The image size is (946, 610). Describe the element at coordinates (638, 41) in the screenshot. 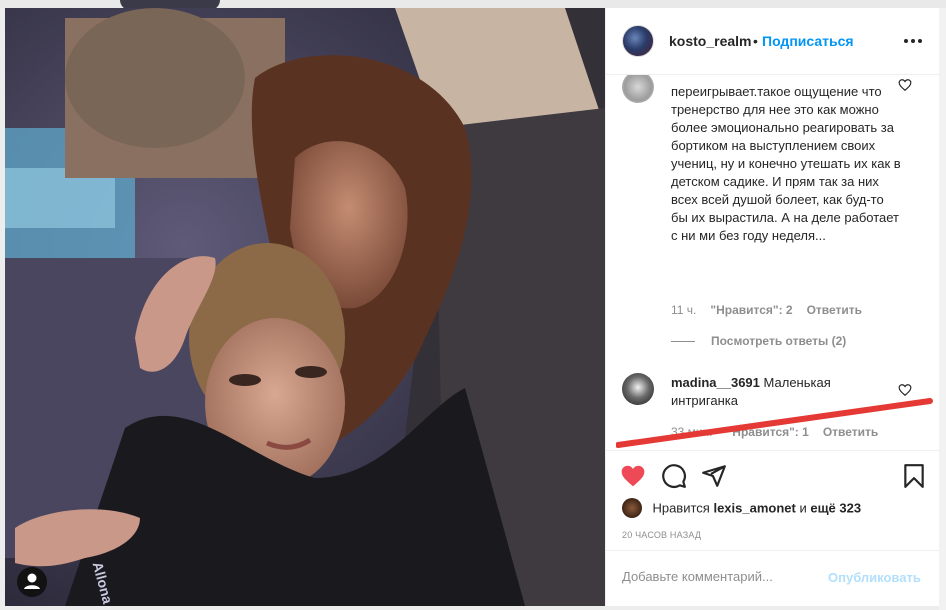

I see `author-avatar` at that location.